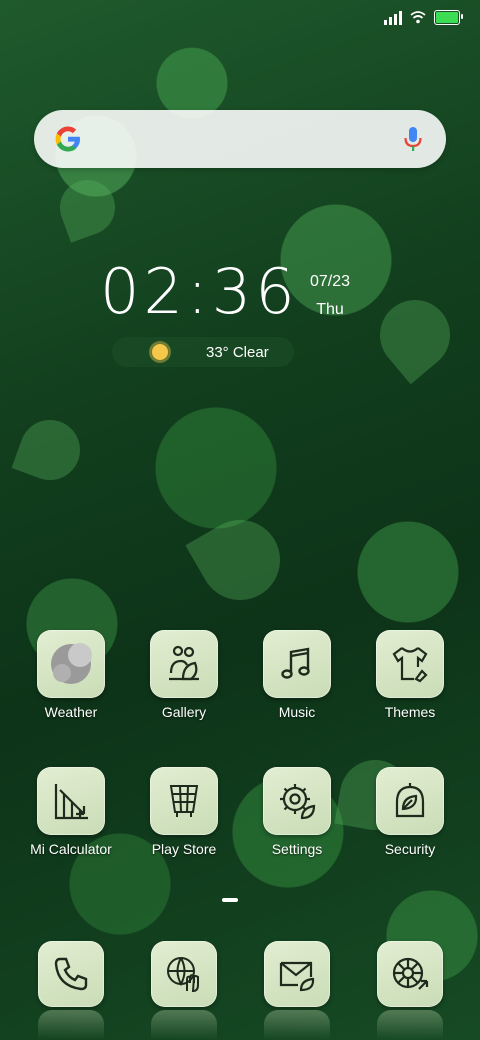 This screenshot has width=480, height=1040. I want to click on dock-messages, so click(297, 974).